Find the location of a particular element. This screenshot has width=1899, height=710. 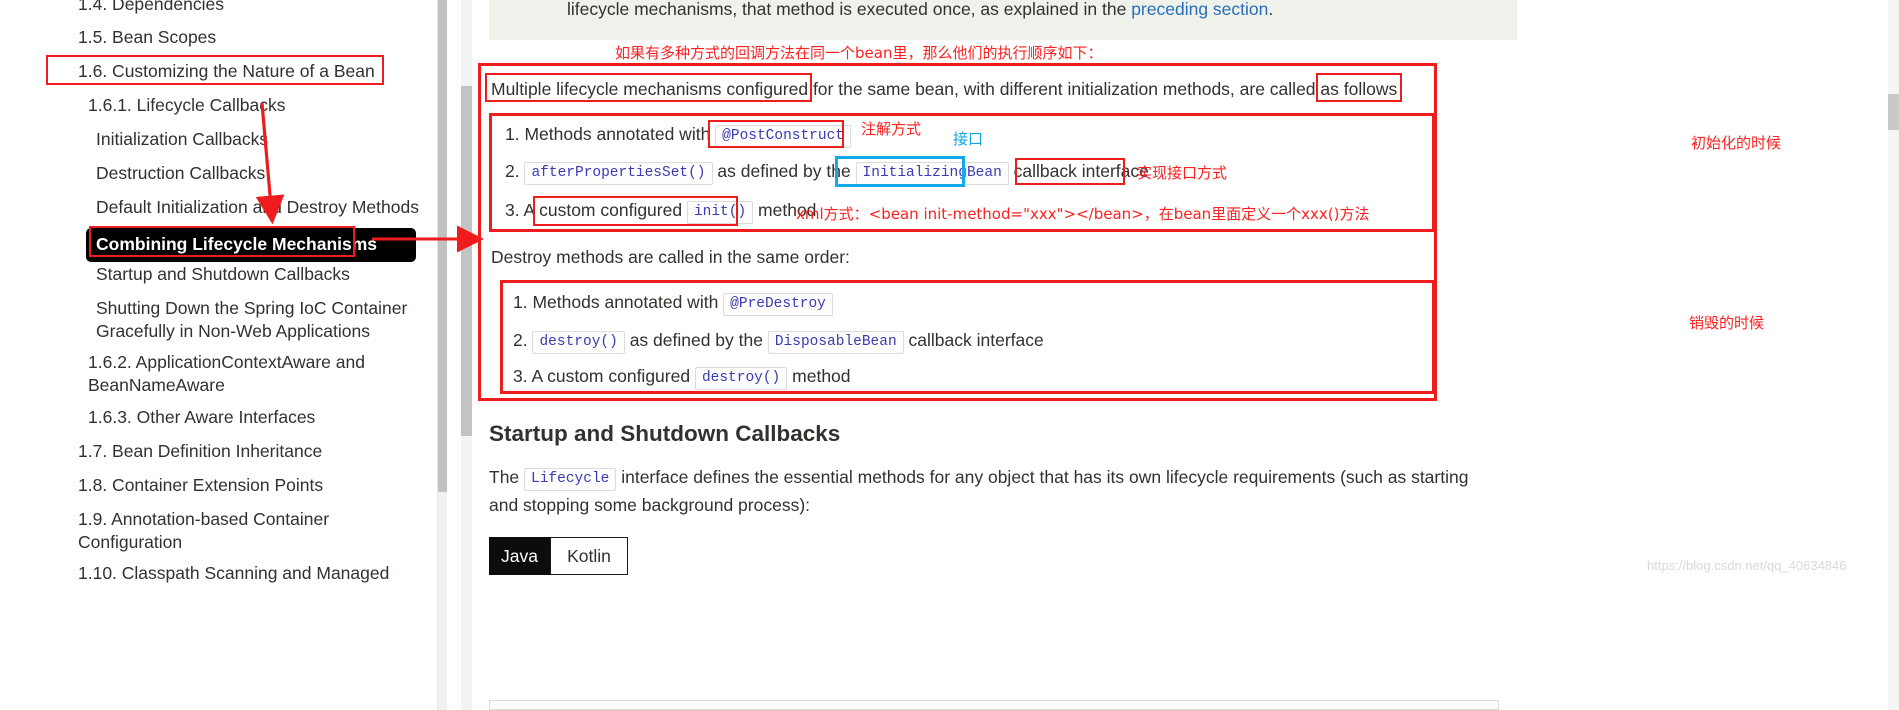

init-list-item-1: 1. Methods annotated with @PostConstruct is located at coordinates (678, 136).